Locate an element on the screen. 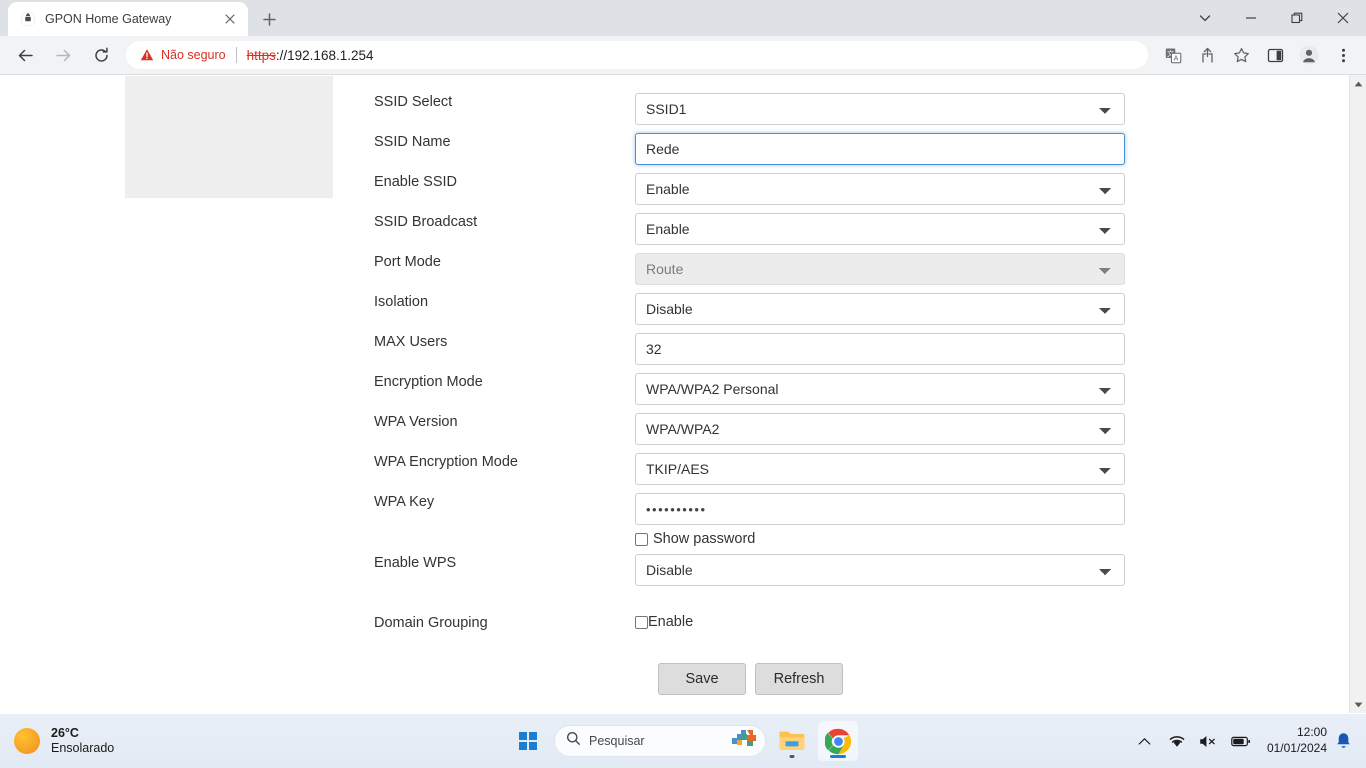 Image resolution: width=1366 pixels, height=768 pixels. label-enable-wps: Enable WPS is located at coordinates (415, 563).